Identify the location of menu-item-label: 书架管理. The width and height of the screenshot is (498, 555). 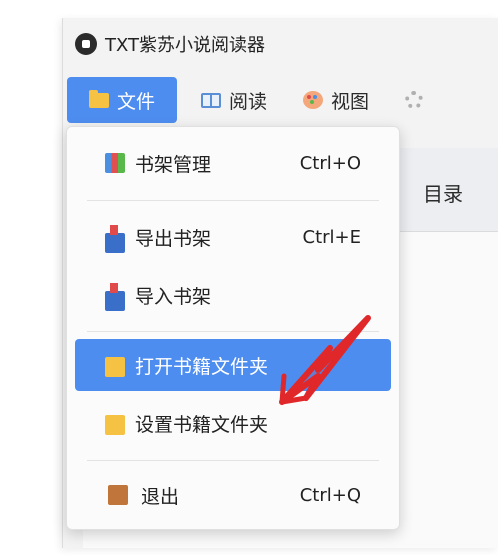
(173, 164).